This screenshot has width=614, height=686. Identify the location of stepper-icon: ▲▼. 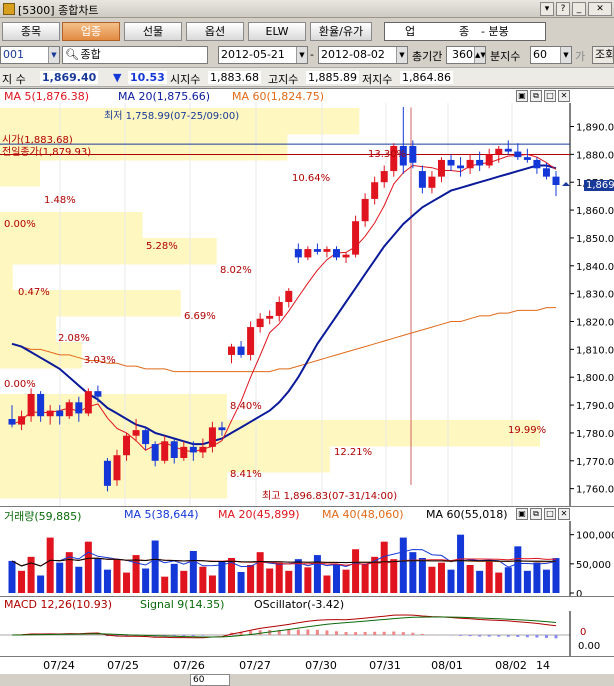
(479, 55).